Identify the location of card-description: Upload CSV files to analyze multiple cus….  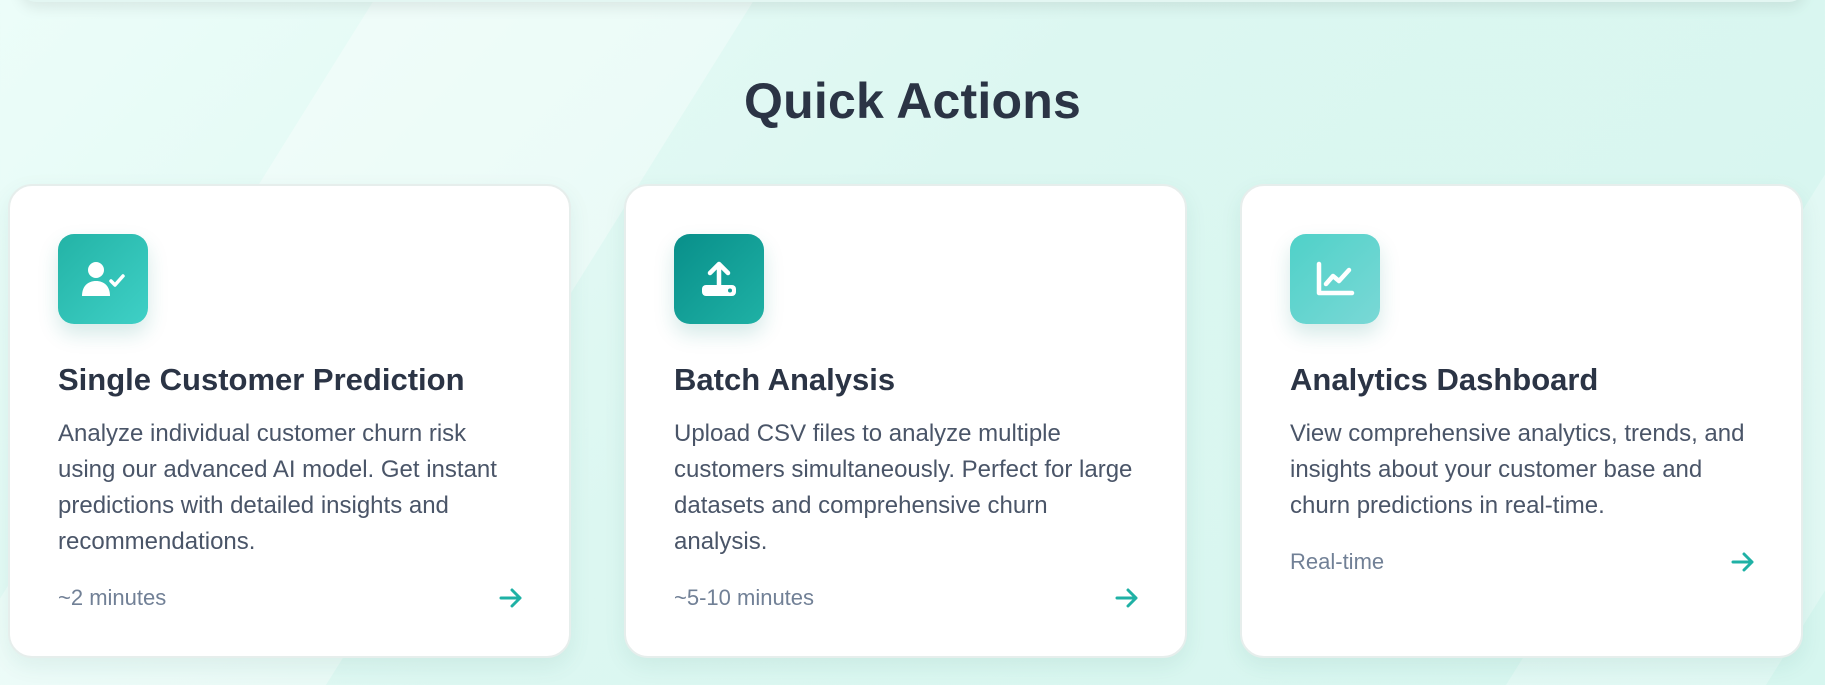
(903, 487).